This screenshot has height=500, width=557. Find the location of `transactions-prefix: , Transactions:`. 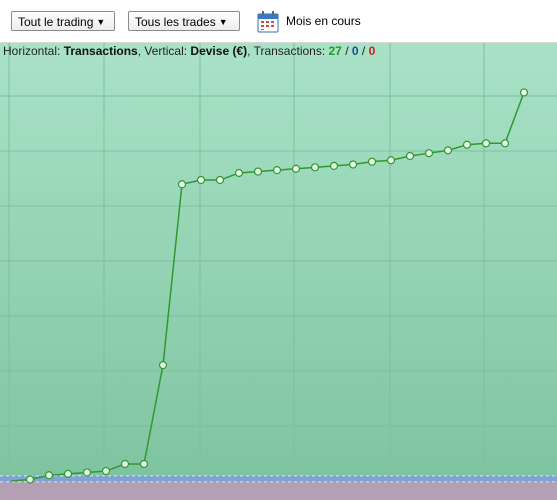

transactions-prefix: , Transactions: is located at coordinates (288, 51).